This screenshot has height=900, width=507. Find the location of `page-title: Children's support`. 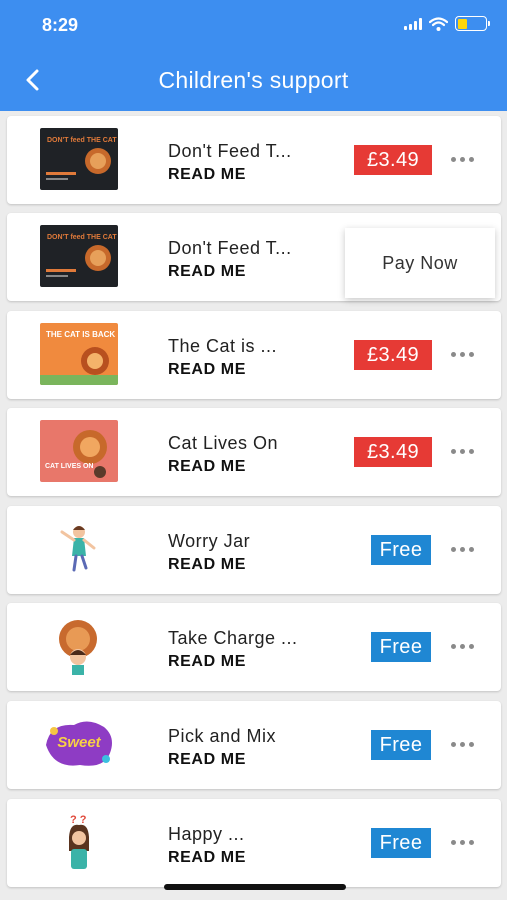

page-title: Children's support is located at coordinates (253, 80).